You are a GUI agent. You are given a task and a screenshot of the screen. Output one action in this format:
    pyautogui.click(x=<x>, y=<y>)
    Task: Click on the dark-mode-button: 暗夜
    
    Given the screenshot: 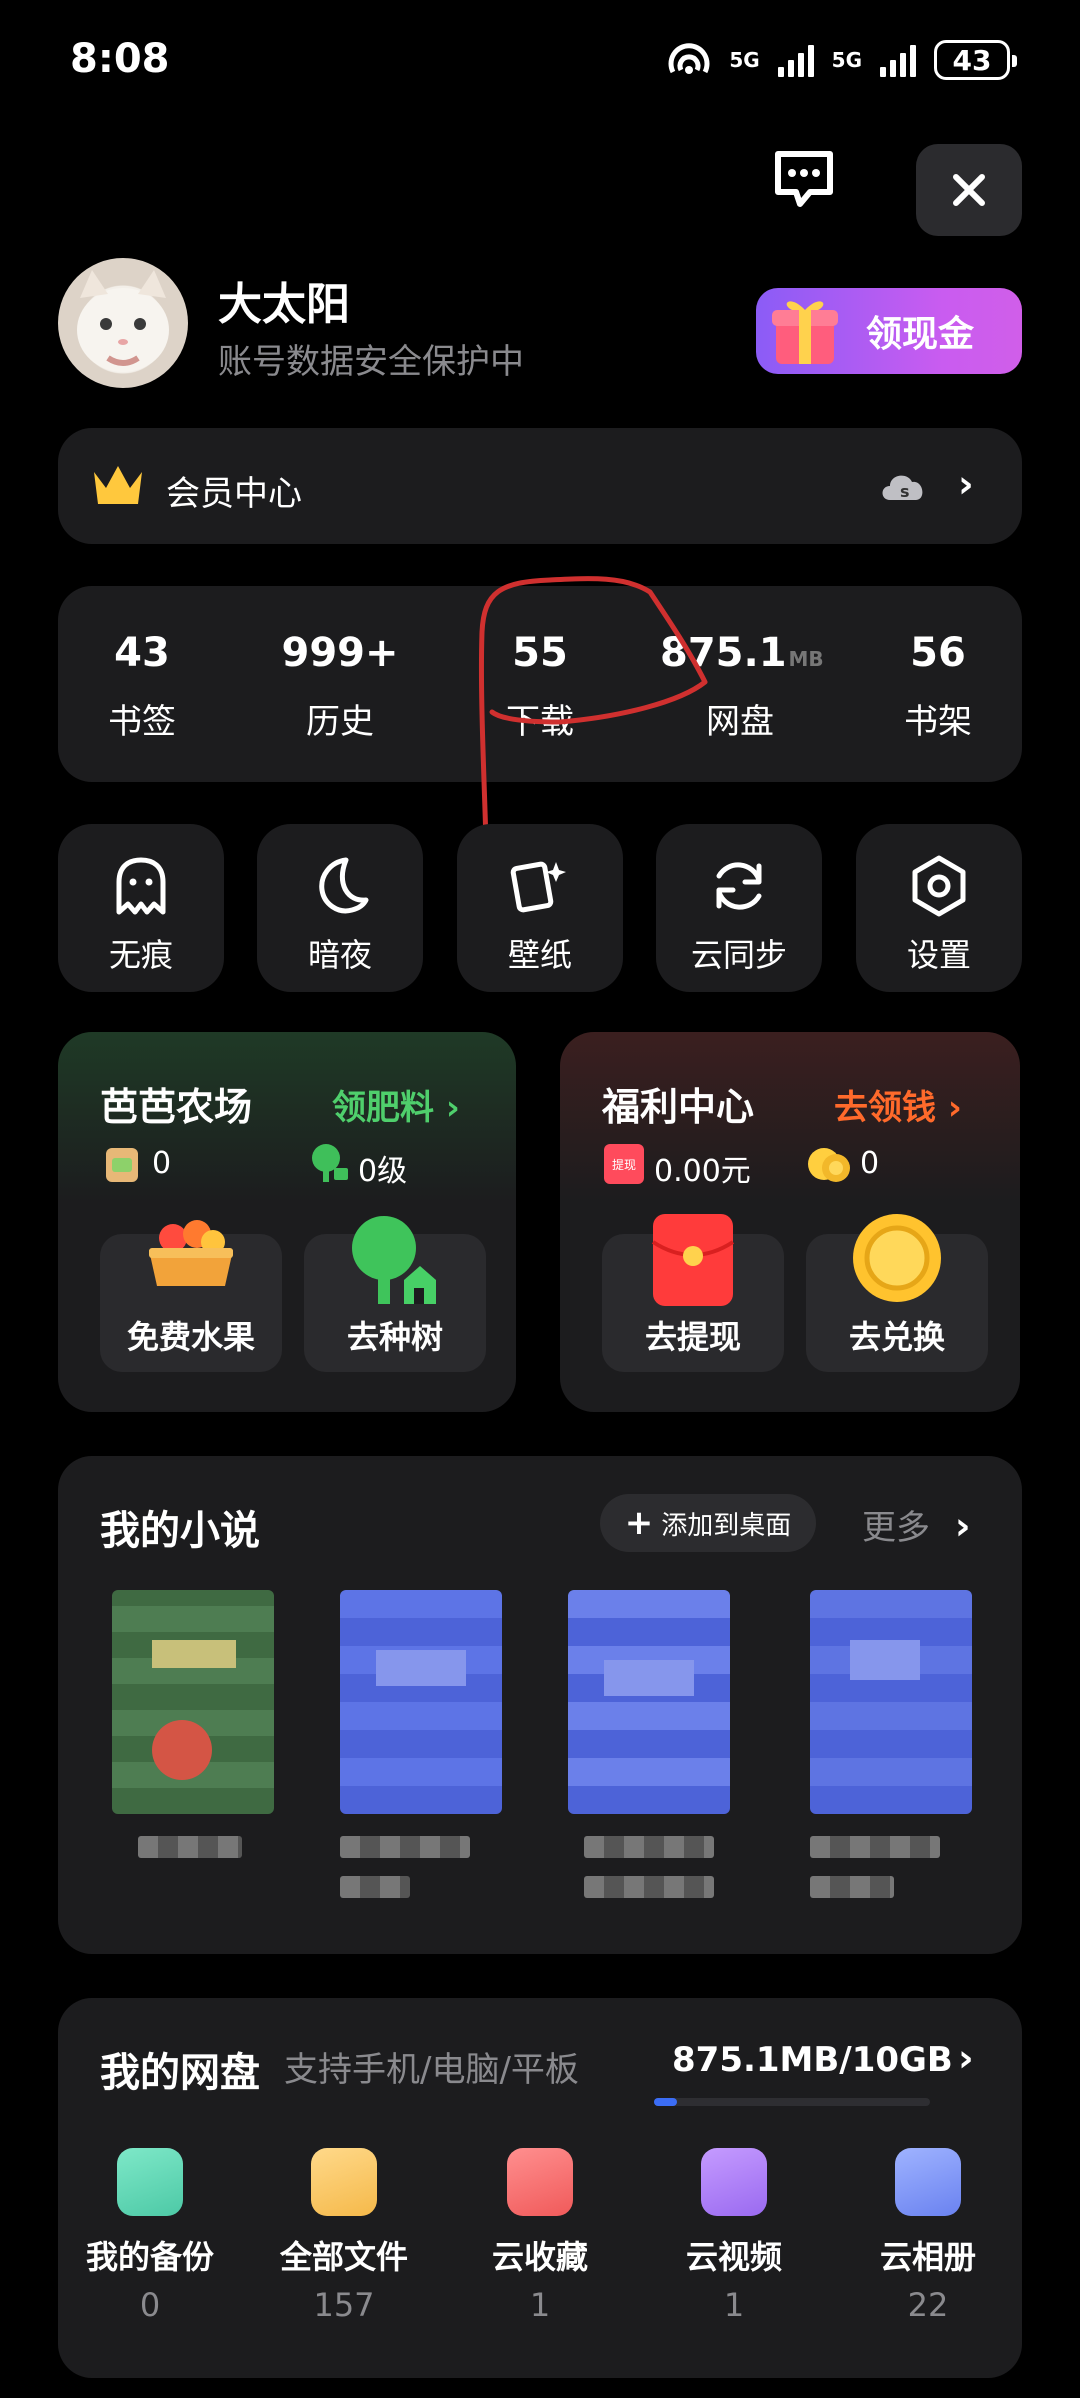 What is the action you would take?
    pyautogui.click(x=340, y=908)
    